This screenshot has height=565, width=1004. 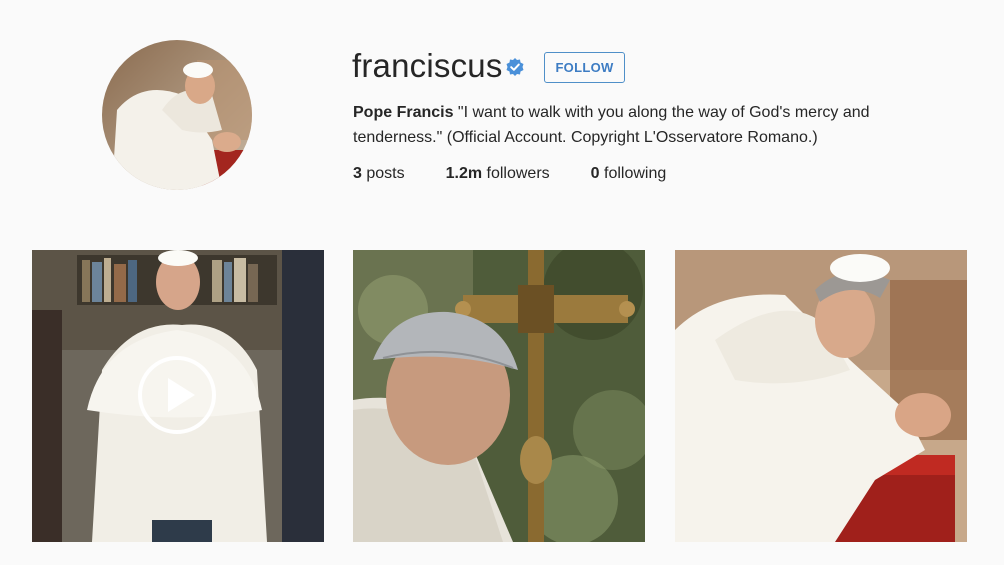 I want to click on following-label: following, so click(x=633, y=173).